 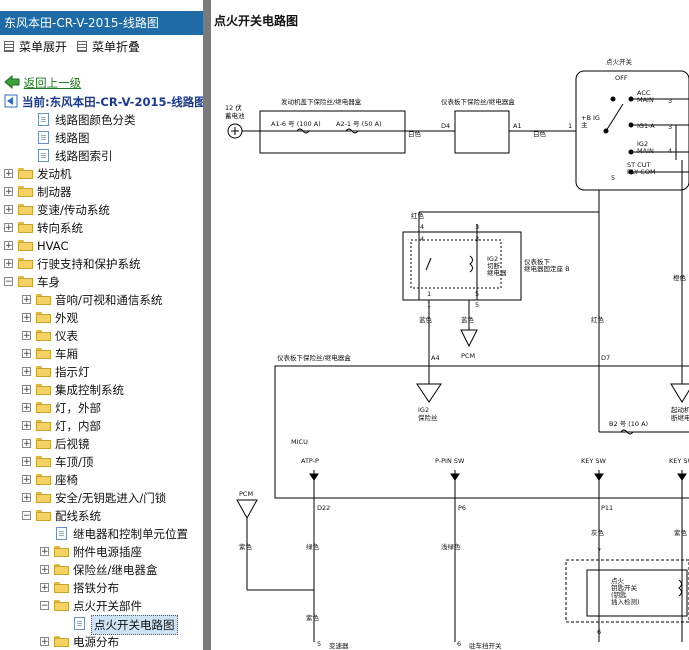 What do you see at coordinates (78, 426) in the screenshot?
I see `tree-item-label: 灯，内部` at bounding box center [78, 426].